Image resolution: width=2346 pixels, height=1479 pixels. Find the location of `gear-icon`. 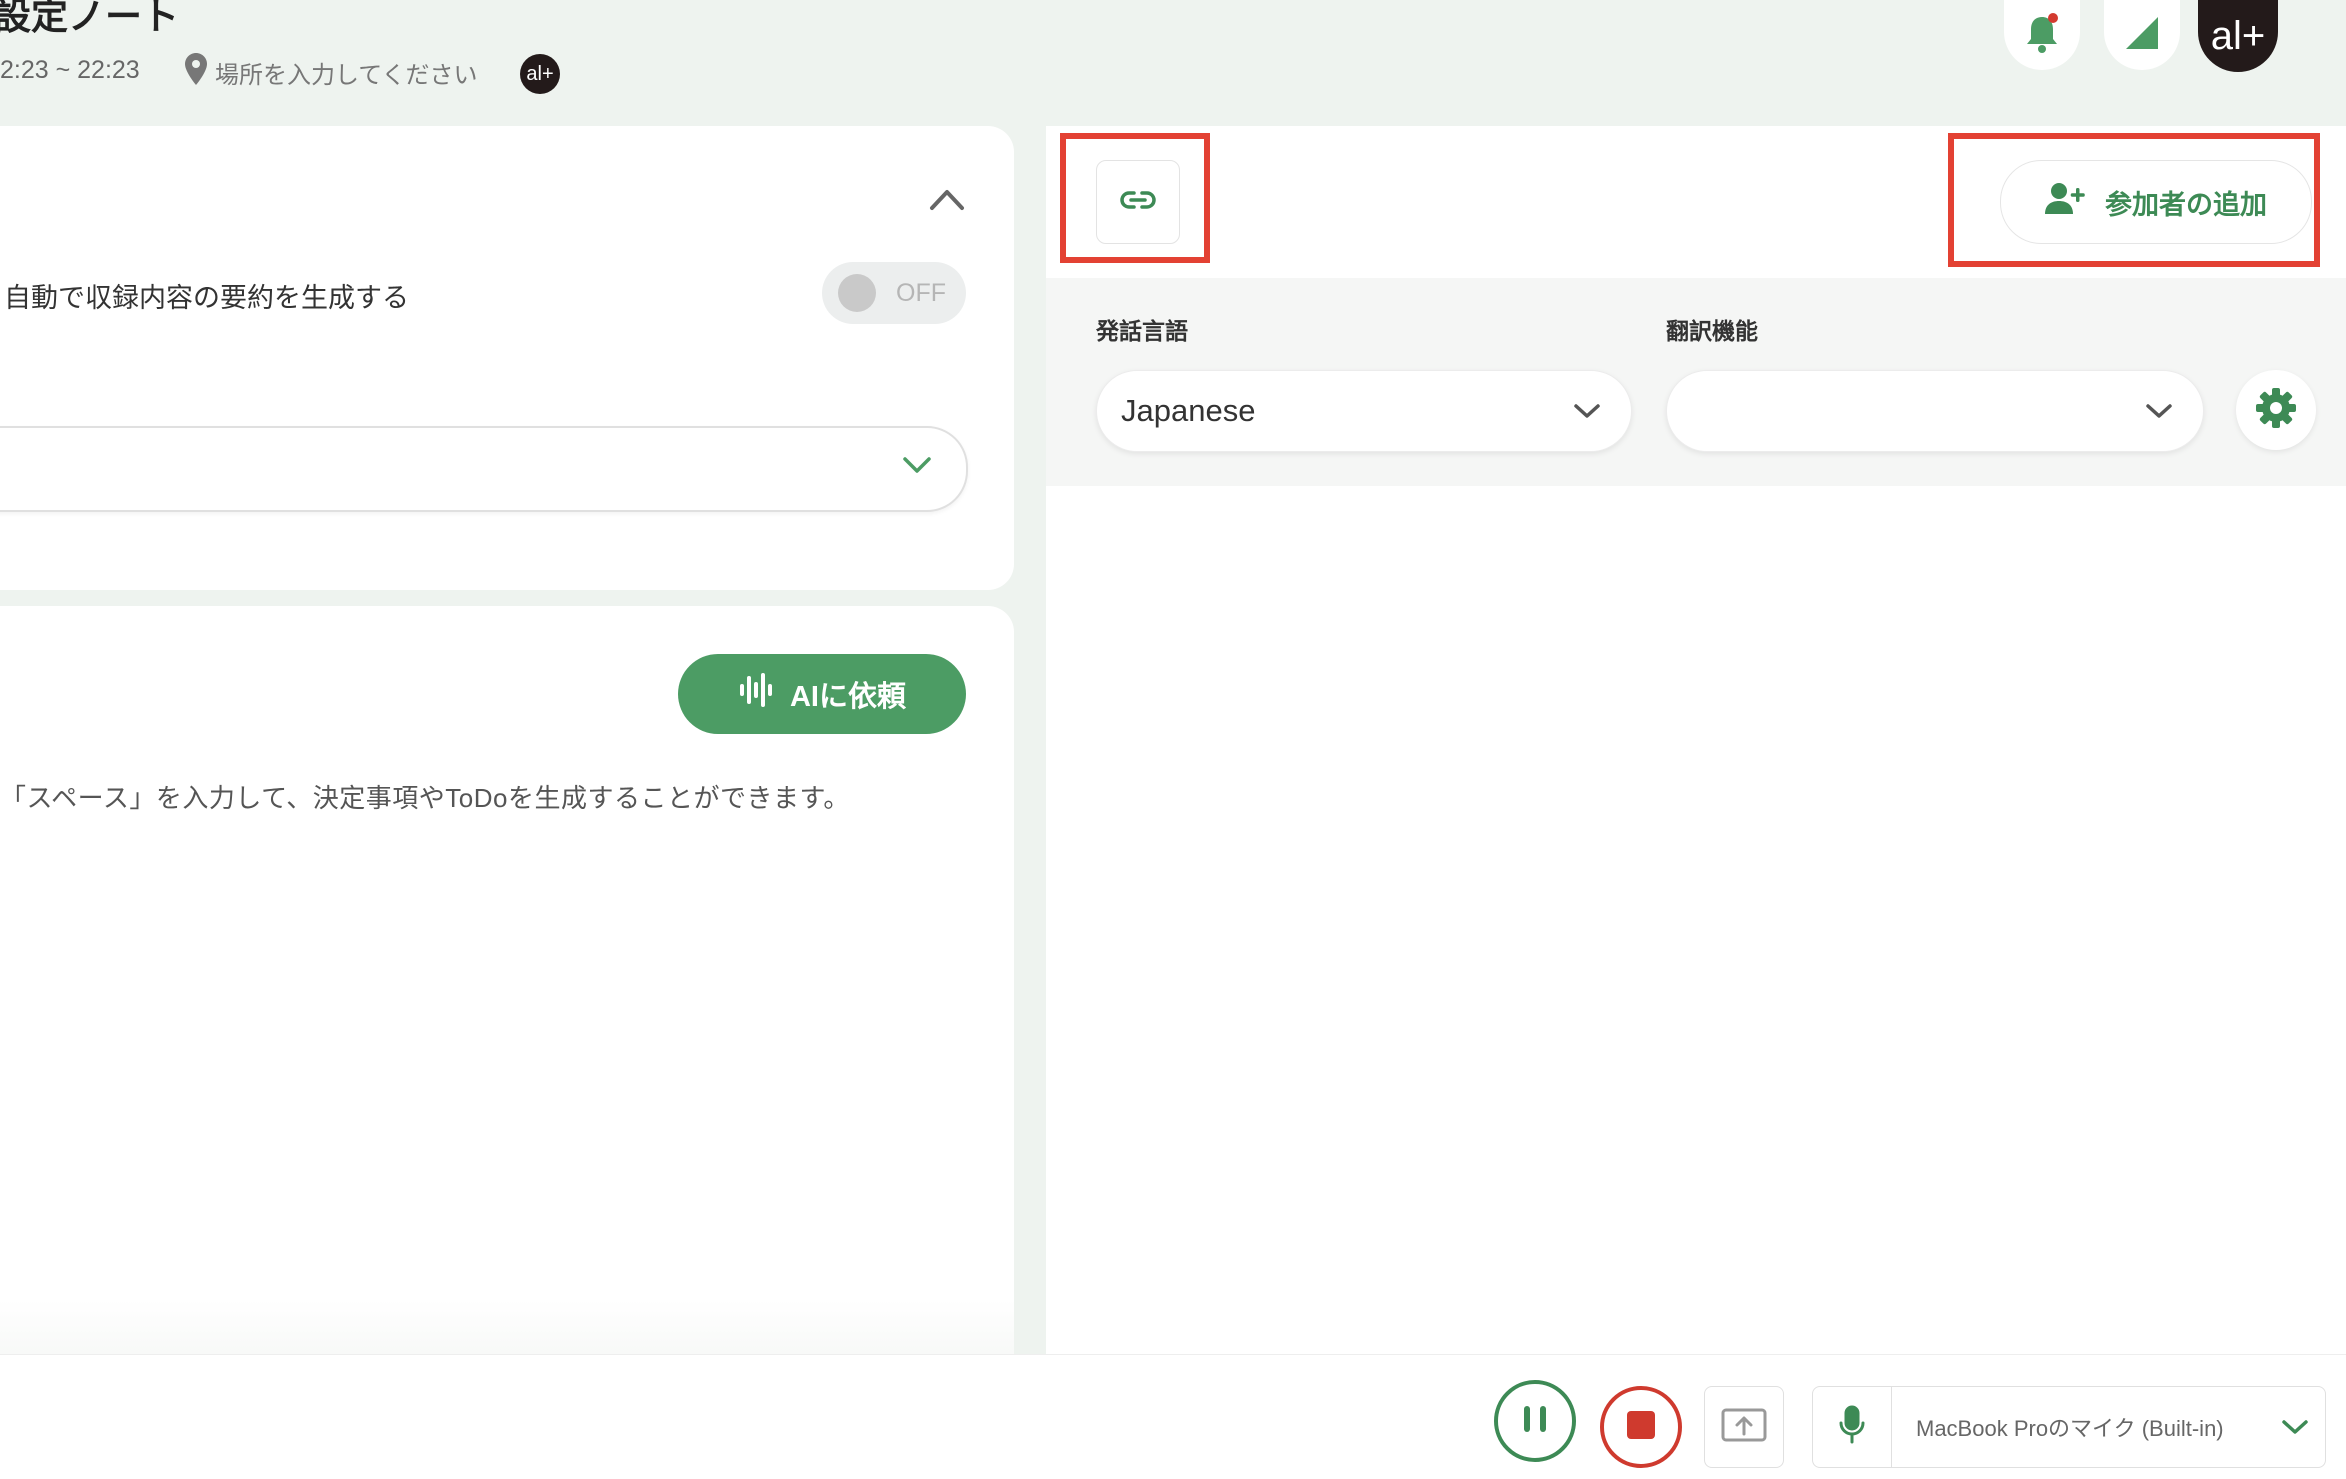

gear-icon is located at coordinates (2276, 410).